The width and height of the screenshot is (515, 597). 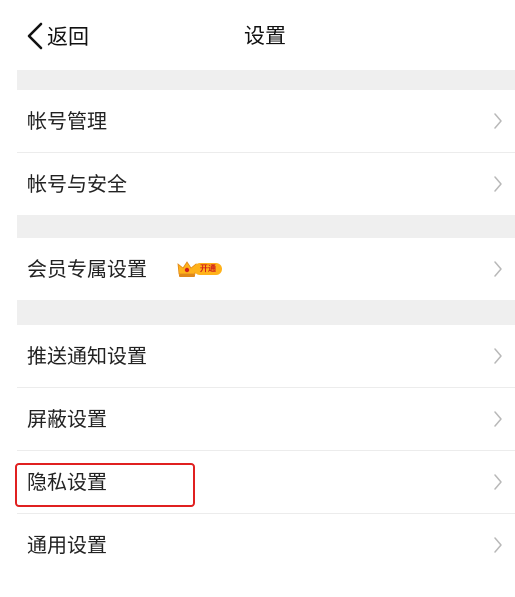 What do you see at coordinates (266, 482) in the screenshot?
I see `settings-row-privacy: 隐私设置` at bounding box center [266, 482].